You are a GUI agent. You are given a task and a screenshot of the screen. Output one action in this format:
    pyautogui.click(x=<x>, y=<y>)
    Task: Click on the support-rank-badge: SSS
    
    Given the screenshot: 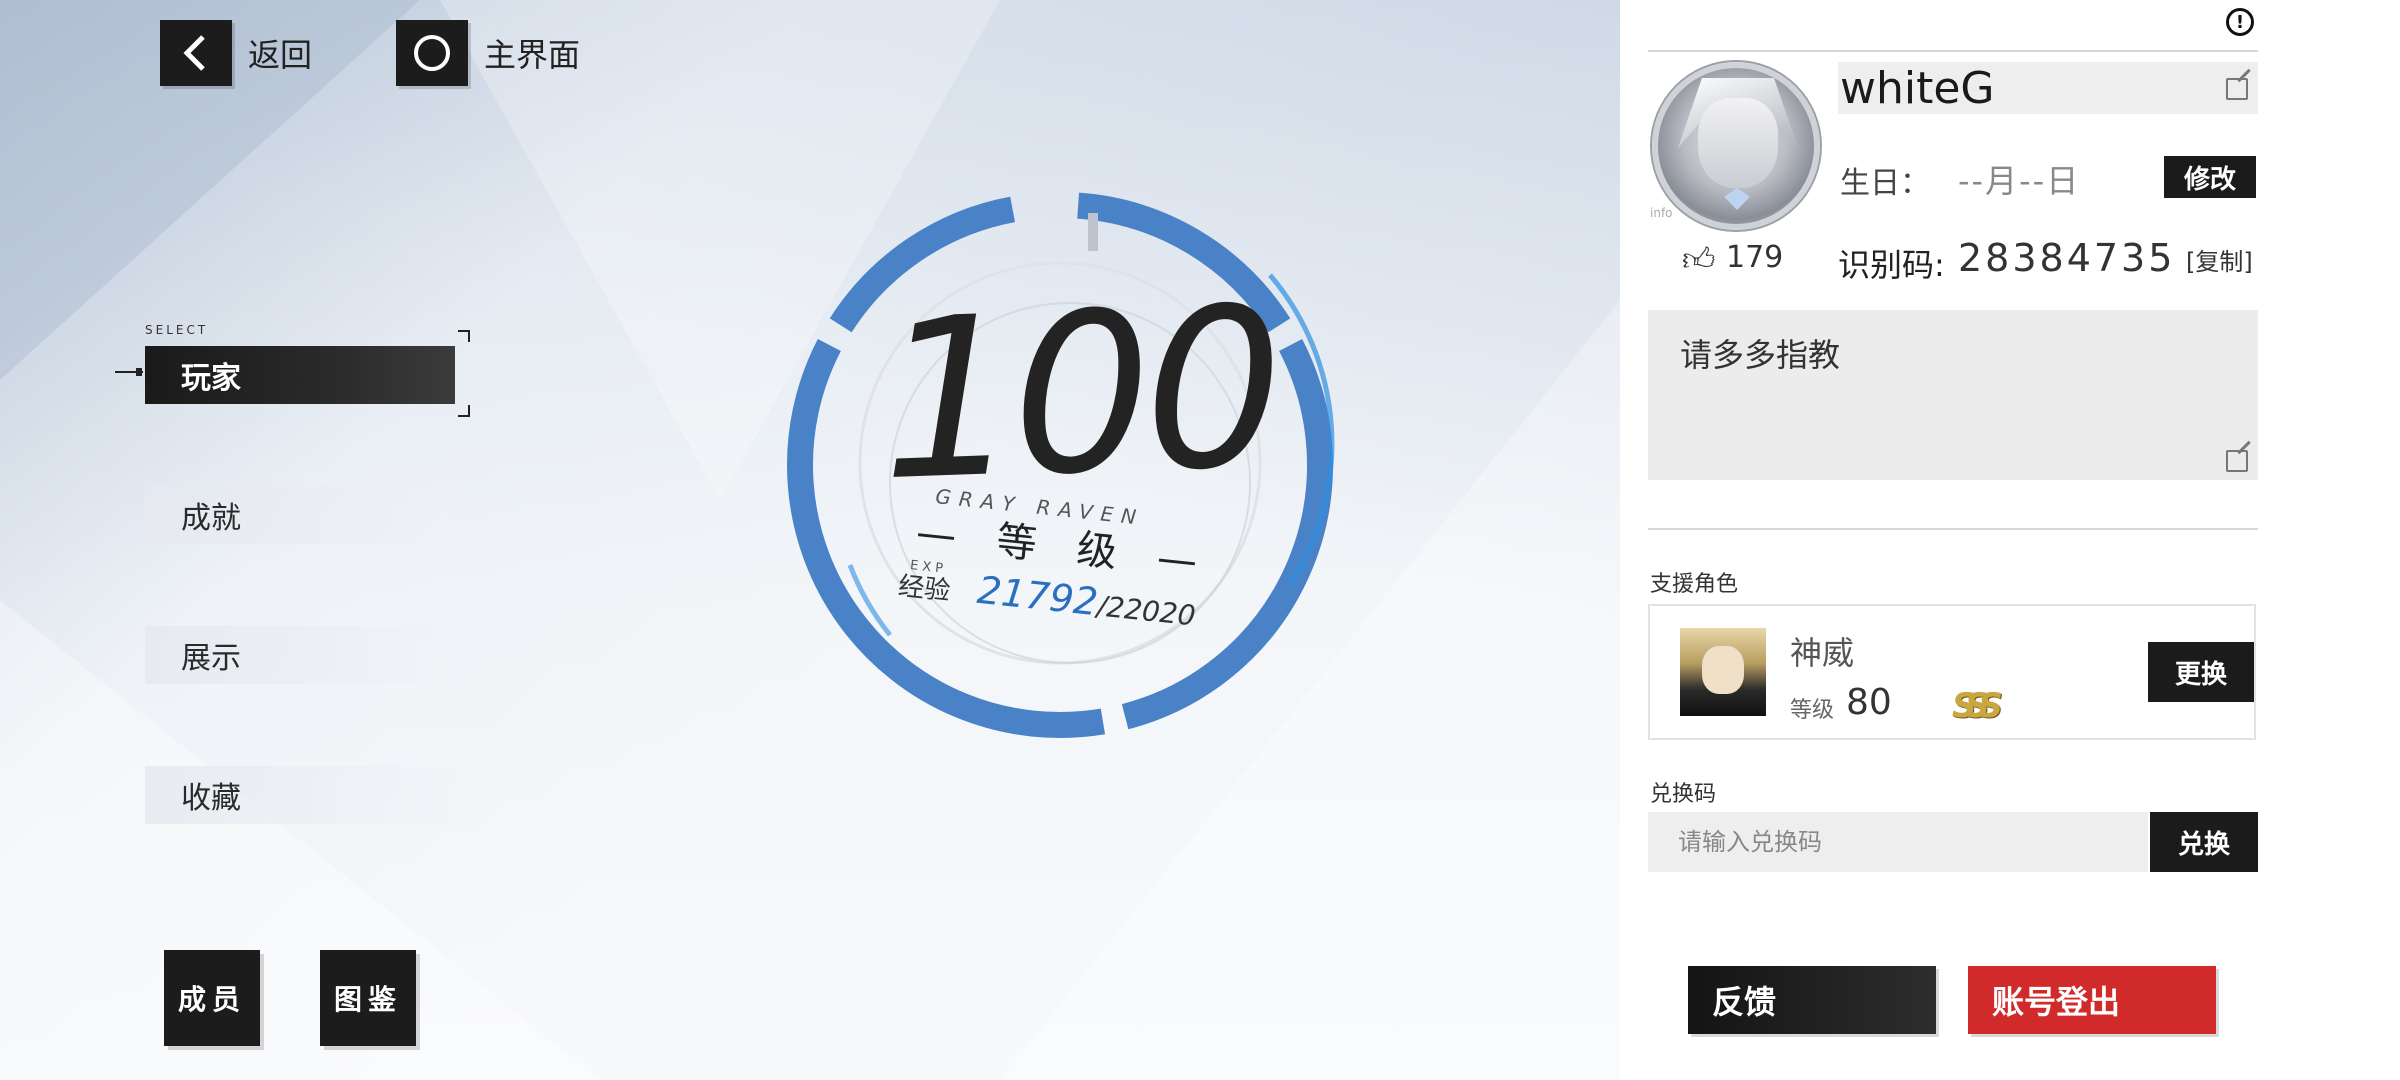 What is the action you would take?
    pyautogui.click(x=1977, y=706)
    